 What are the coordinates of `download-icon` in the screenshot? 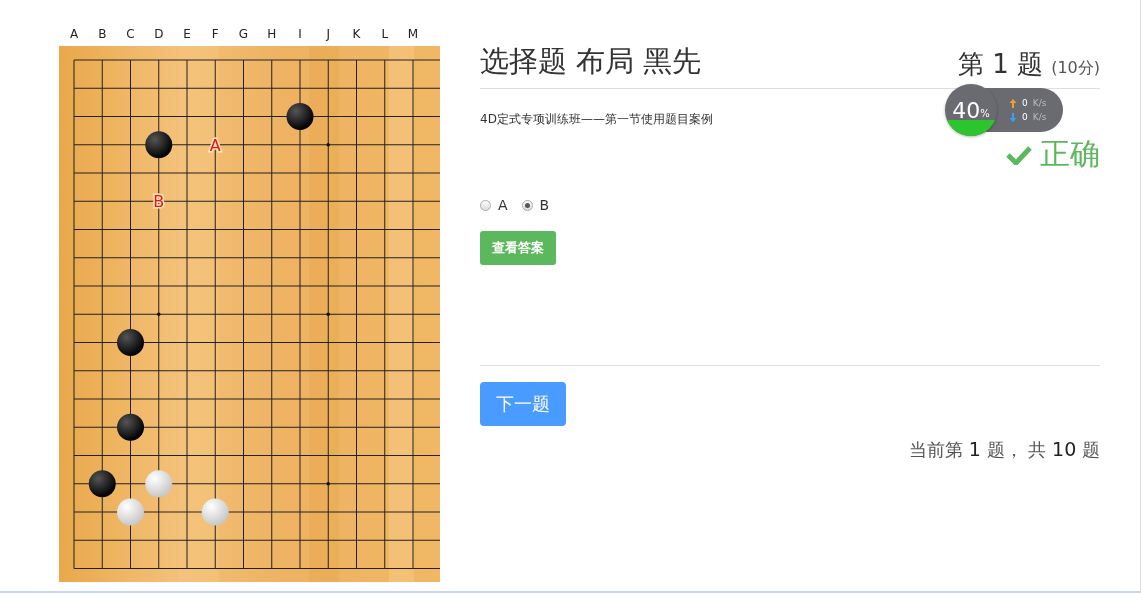 It's located at (1013, 117).